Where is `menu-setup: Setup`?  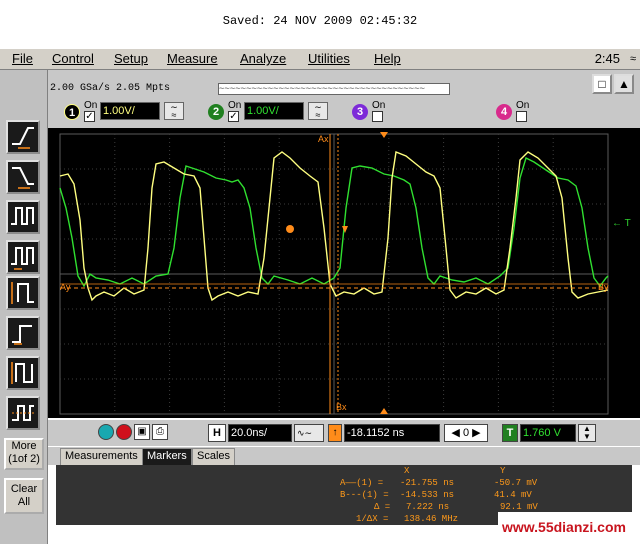 menu-setup: Setup is located at coordinates (131, 58).